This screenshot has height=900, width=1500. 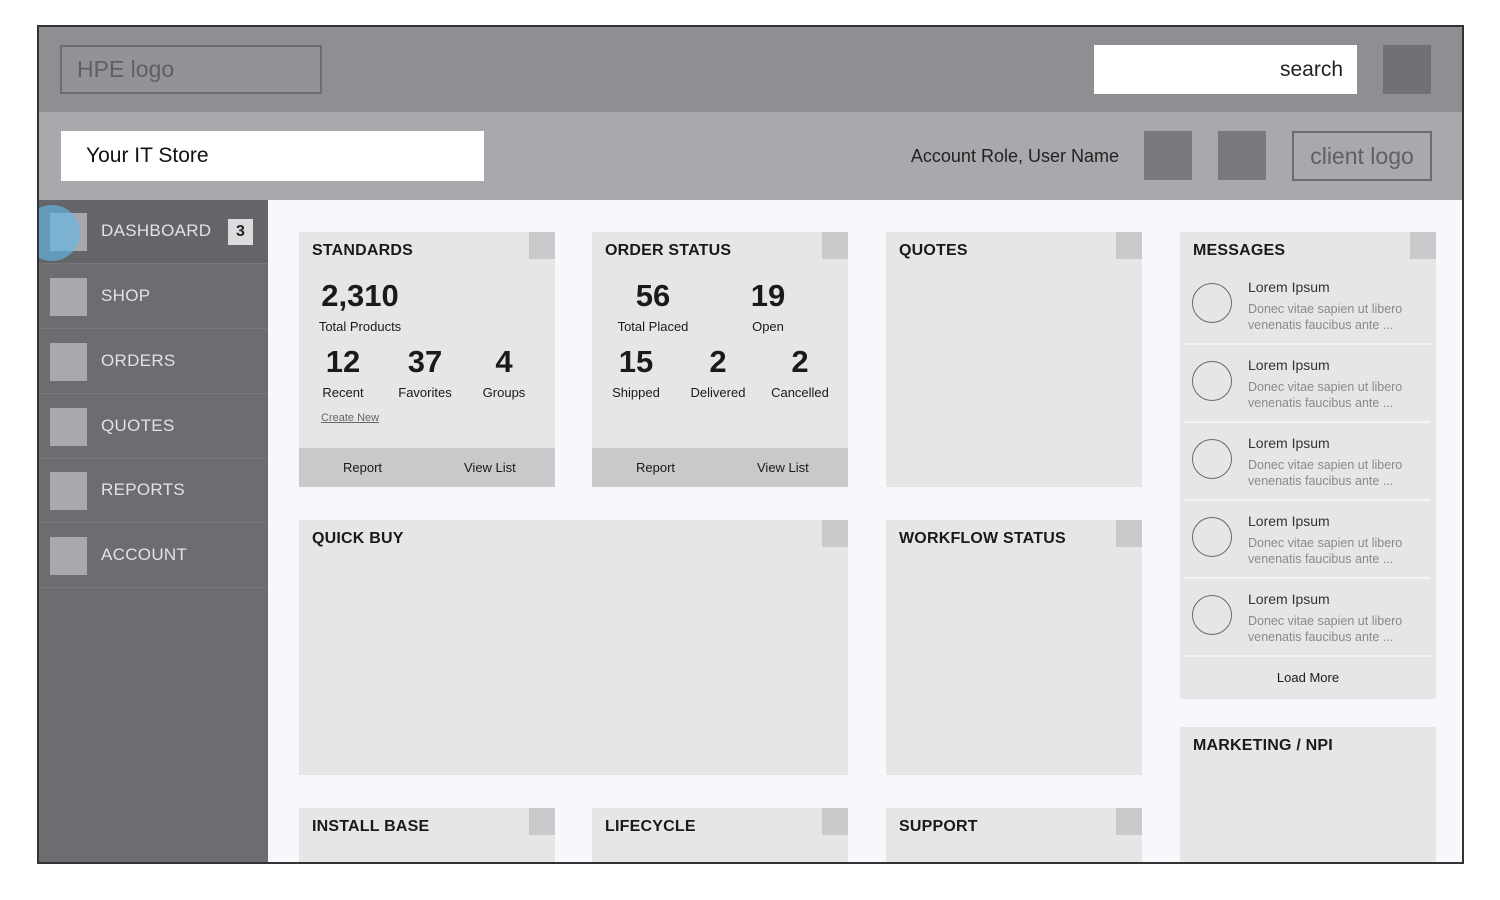 What do you see at coordinates (138, 425) in the screenshot?
I see `sidebar-item-label: QUOTES` at bounding box center [138, 425].